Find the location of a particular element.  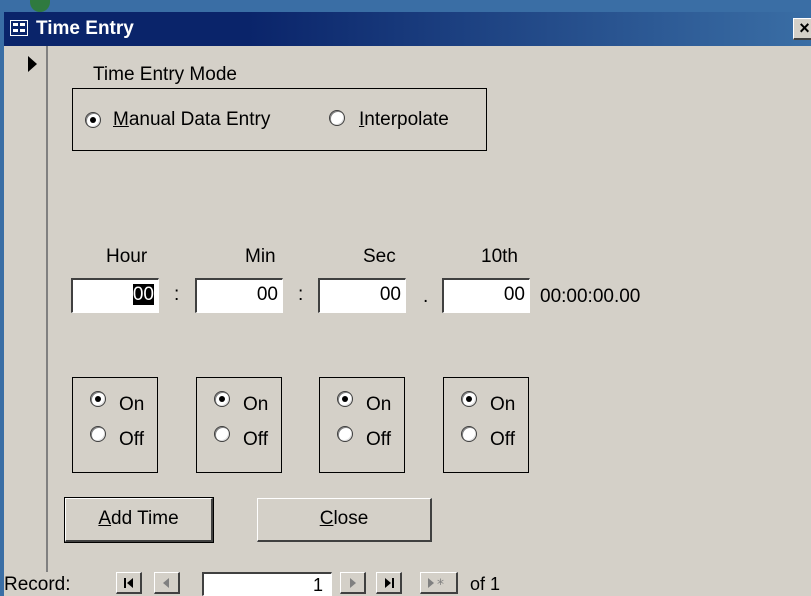

sec-off-radio is located at coordinates (345, 434).